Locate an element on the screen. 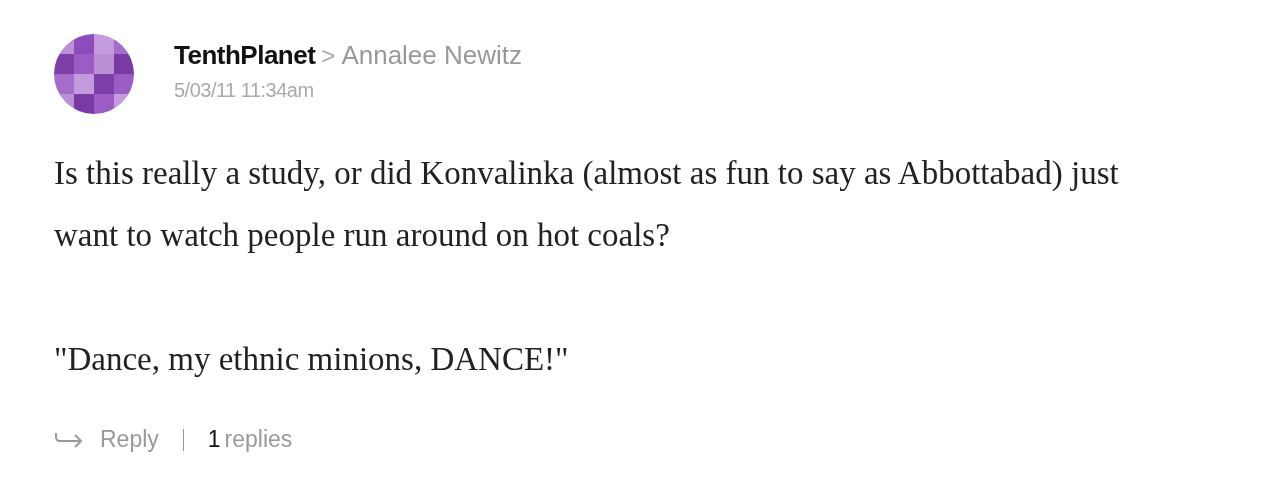  reply-count: 1 is located at coordinates (214, 439).